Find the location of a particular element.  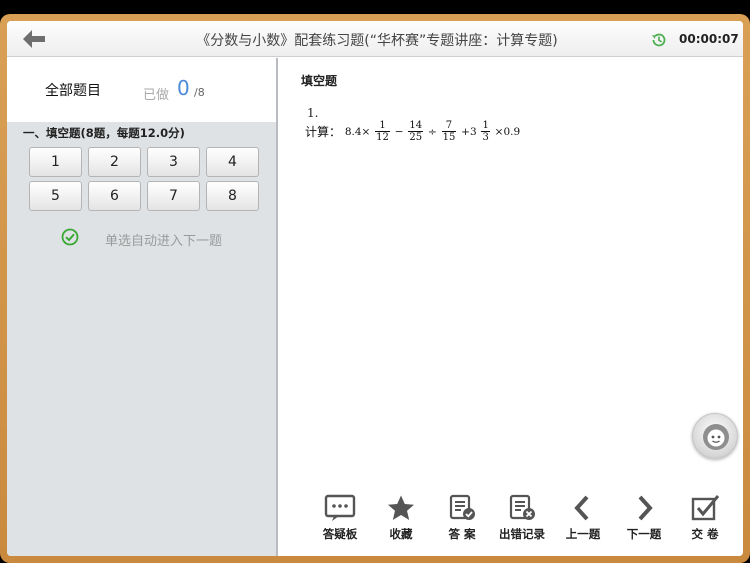

chevron-left-icon is located at coordinates (581, 508).